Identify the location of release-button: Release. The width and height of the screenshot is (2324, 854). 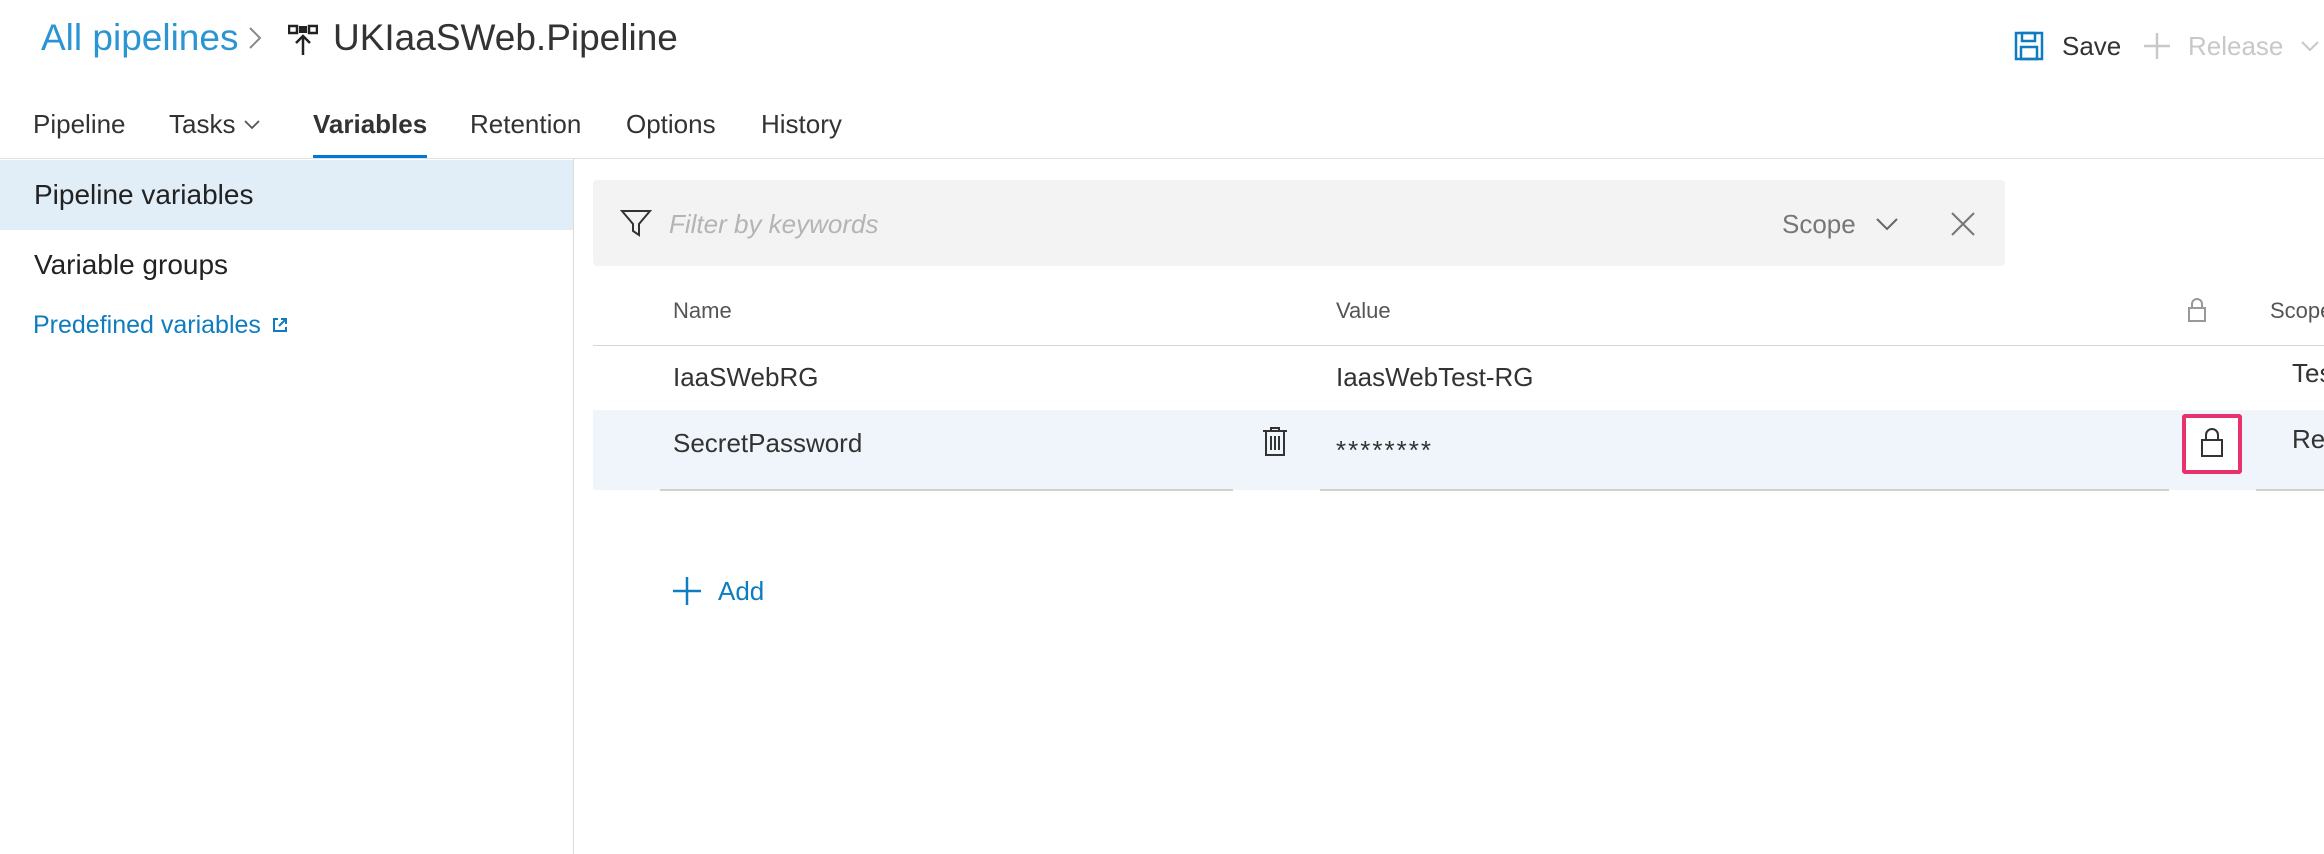
(2231, 46).